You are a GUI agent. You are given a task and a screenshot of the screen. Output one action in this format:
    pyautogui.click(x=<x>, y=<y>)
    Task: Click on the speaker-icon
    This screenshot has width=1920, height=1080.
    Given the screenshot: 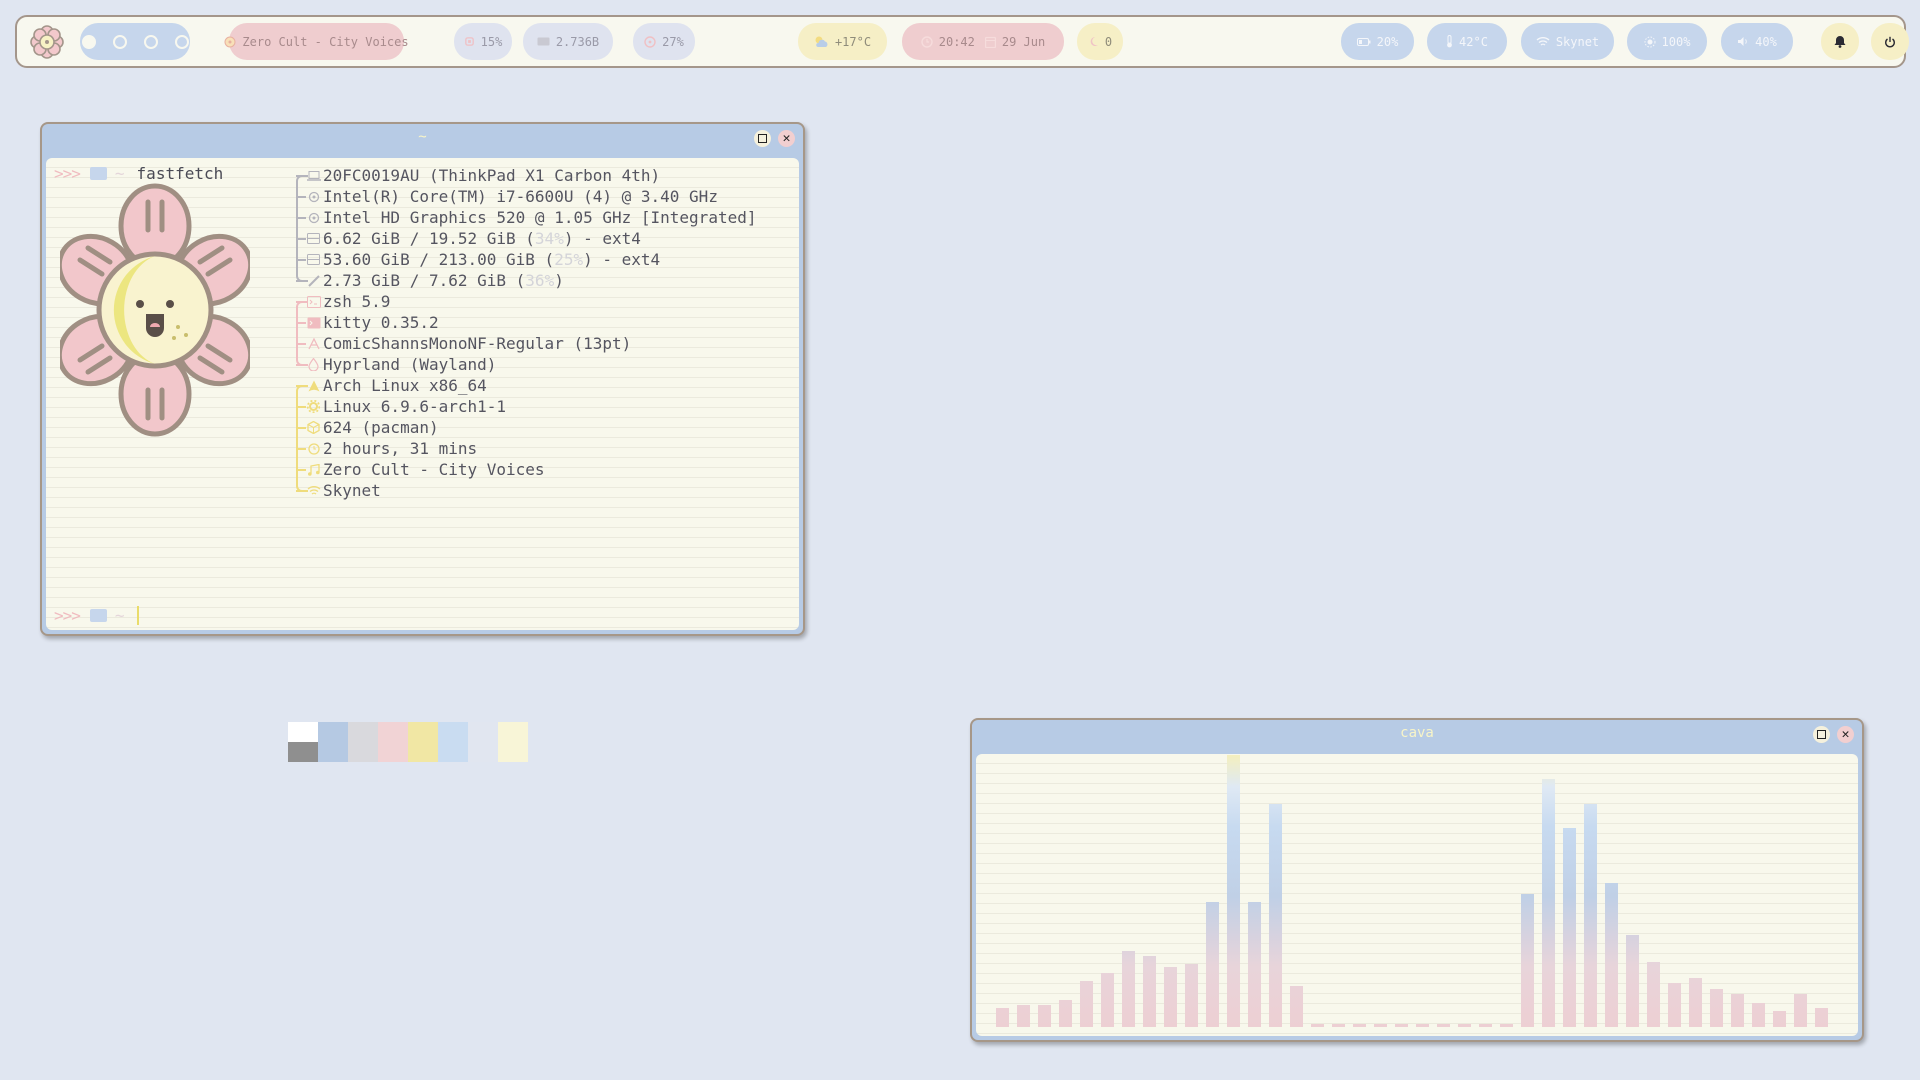 What is the action you would take?
    pyautogui.click(x=1743, y=41)
    